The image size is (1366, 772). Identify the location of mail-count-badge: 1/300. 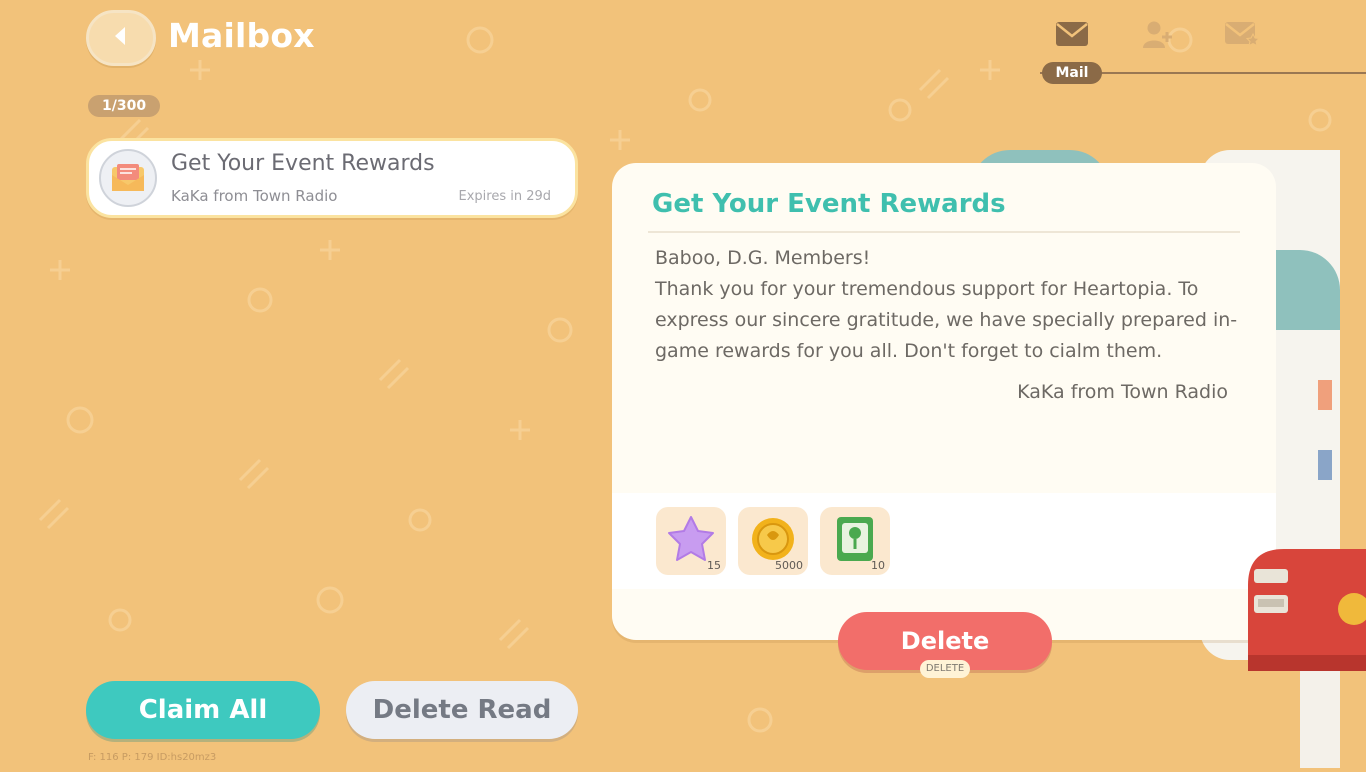
(124, 106).